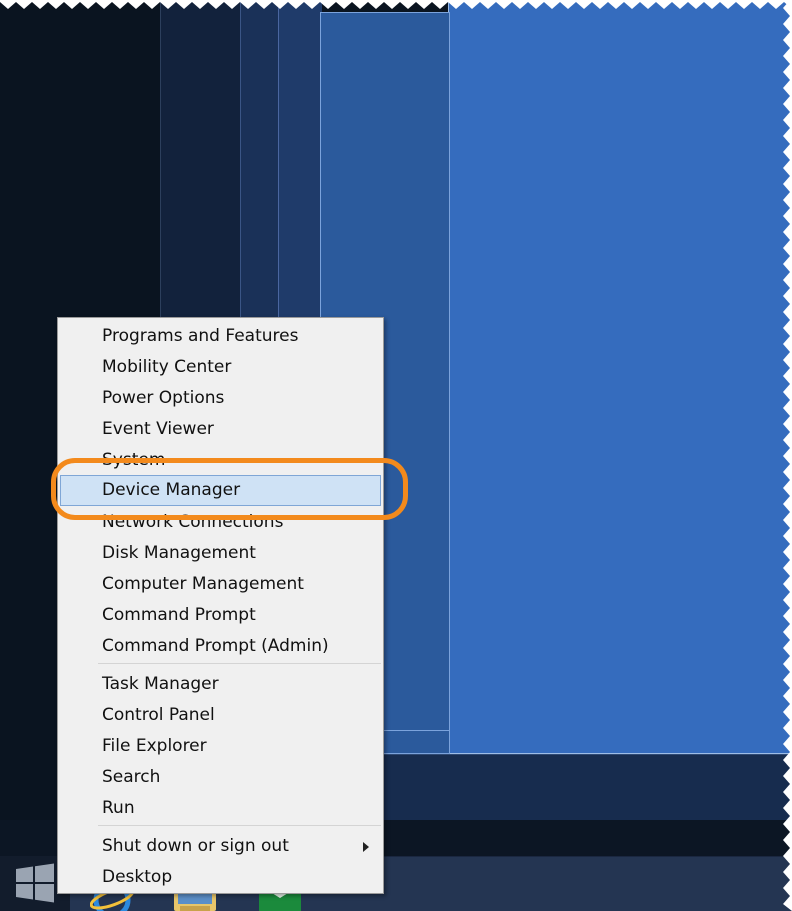 This screenshot has height=911, width=792. I want to click on menu-item-label: Power Options, so click(163, 398).